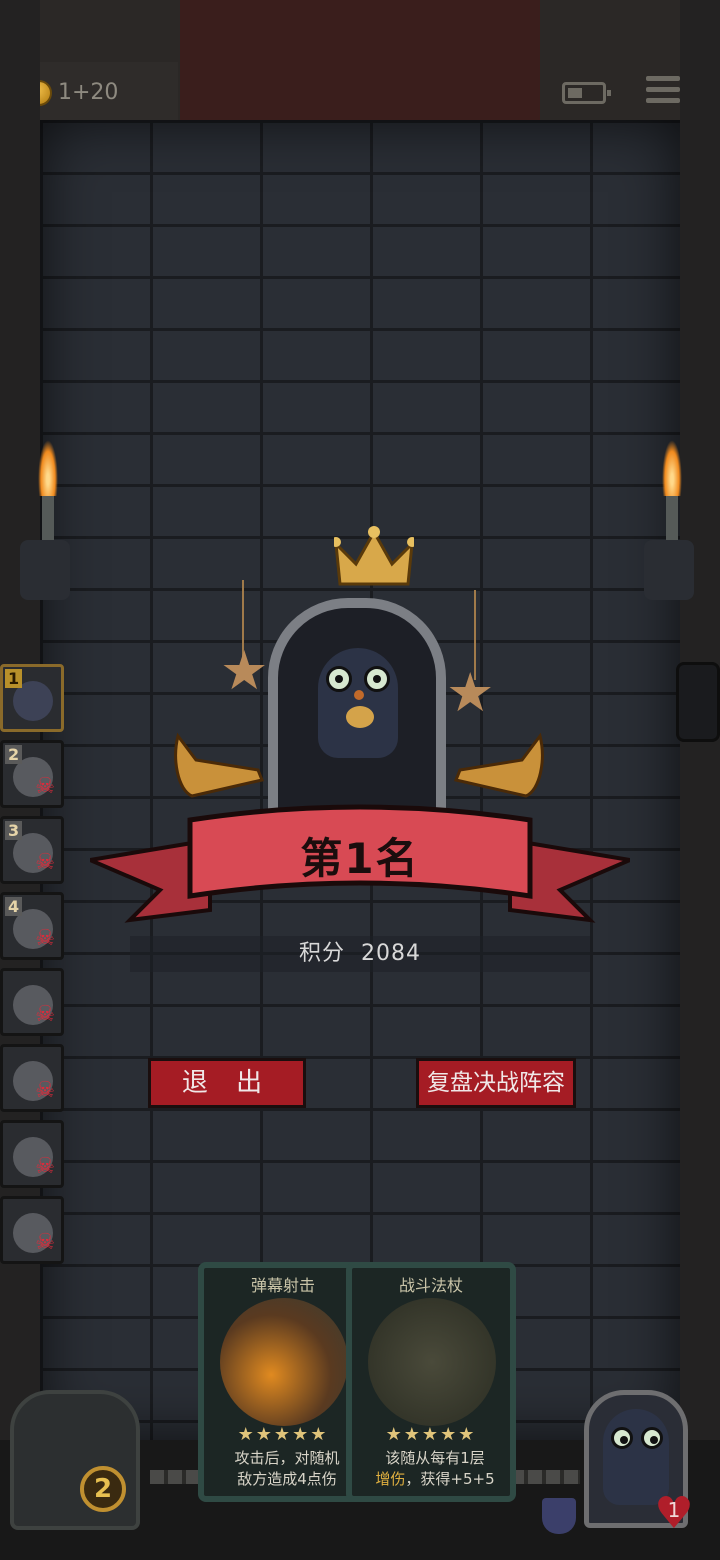 This screenshot has height=1560, width=720. Describe the element at coordinates (674, 1510) in the screenshot. I see `hero-health: 1` at that location.